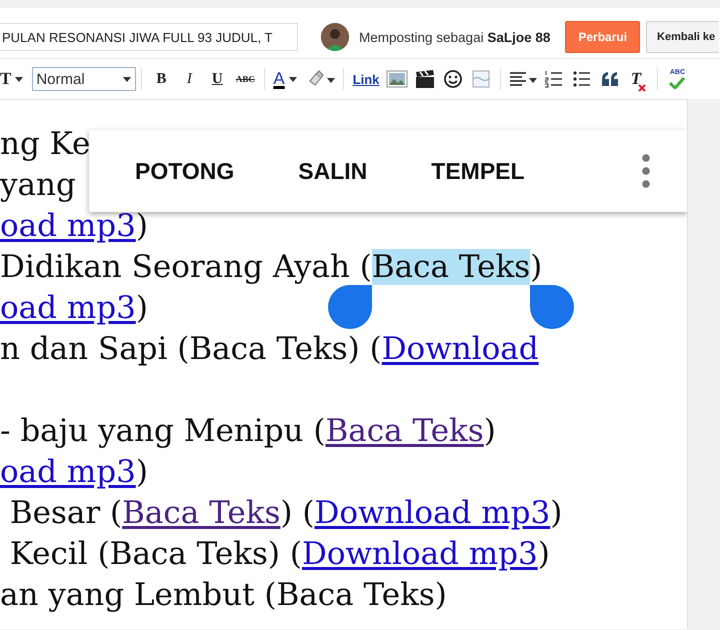  Describe the element at coordinates (677, 83) in the screenshot. I see `checkmark-icon` at that location.